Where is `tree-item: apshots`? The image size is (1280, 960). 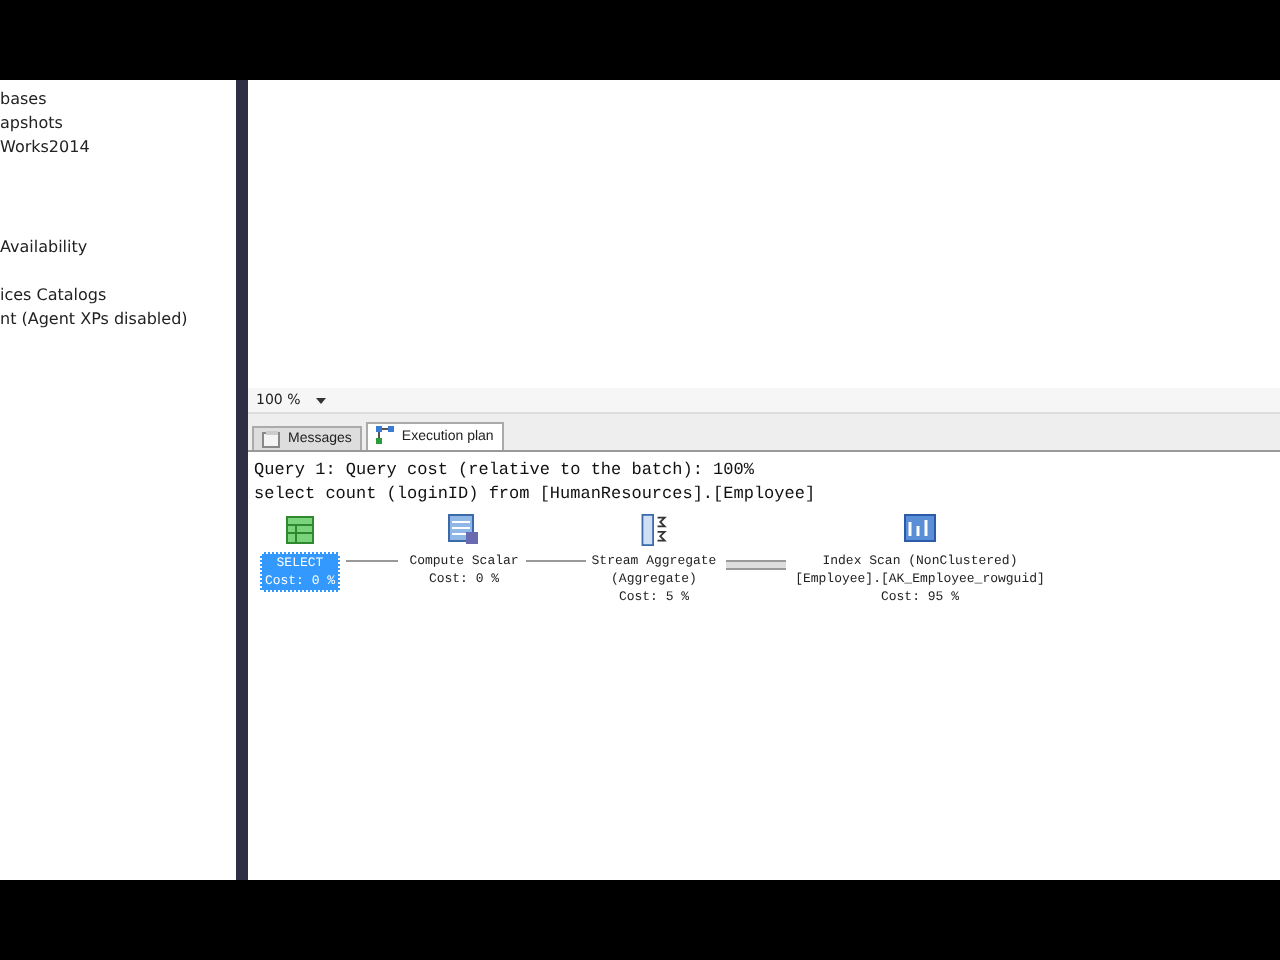
tree-item: apshots is located at coordinates (118, 124).